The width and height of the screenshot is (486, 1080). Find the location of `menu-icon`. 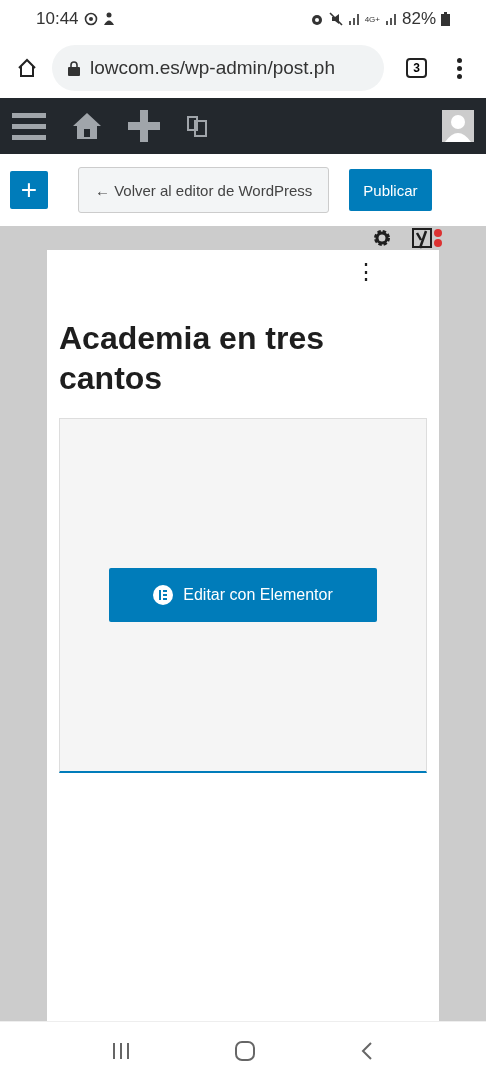

menu-icon is located at coordinates (29, 126).